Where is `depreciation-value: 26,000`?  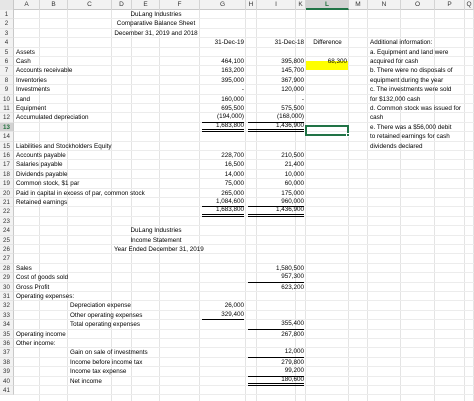 depreciation-value: 26,000 is located at coordinates (234, 306).